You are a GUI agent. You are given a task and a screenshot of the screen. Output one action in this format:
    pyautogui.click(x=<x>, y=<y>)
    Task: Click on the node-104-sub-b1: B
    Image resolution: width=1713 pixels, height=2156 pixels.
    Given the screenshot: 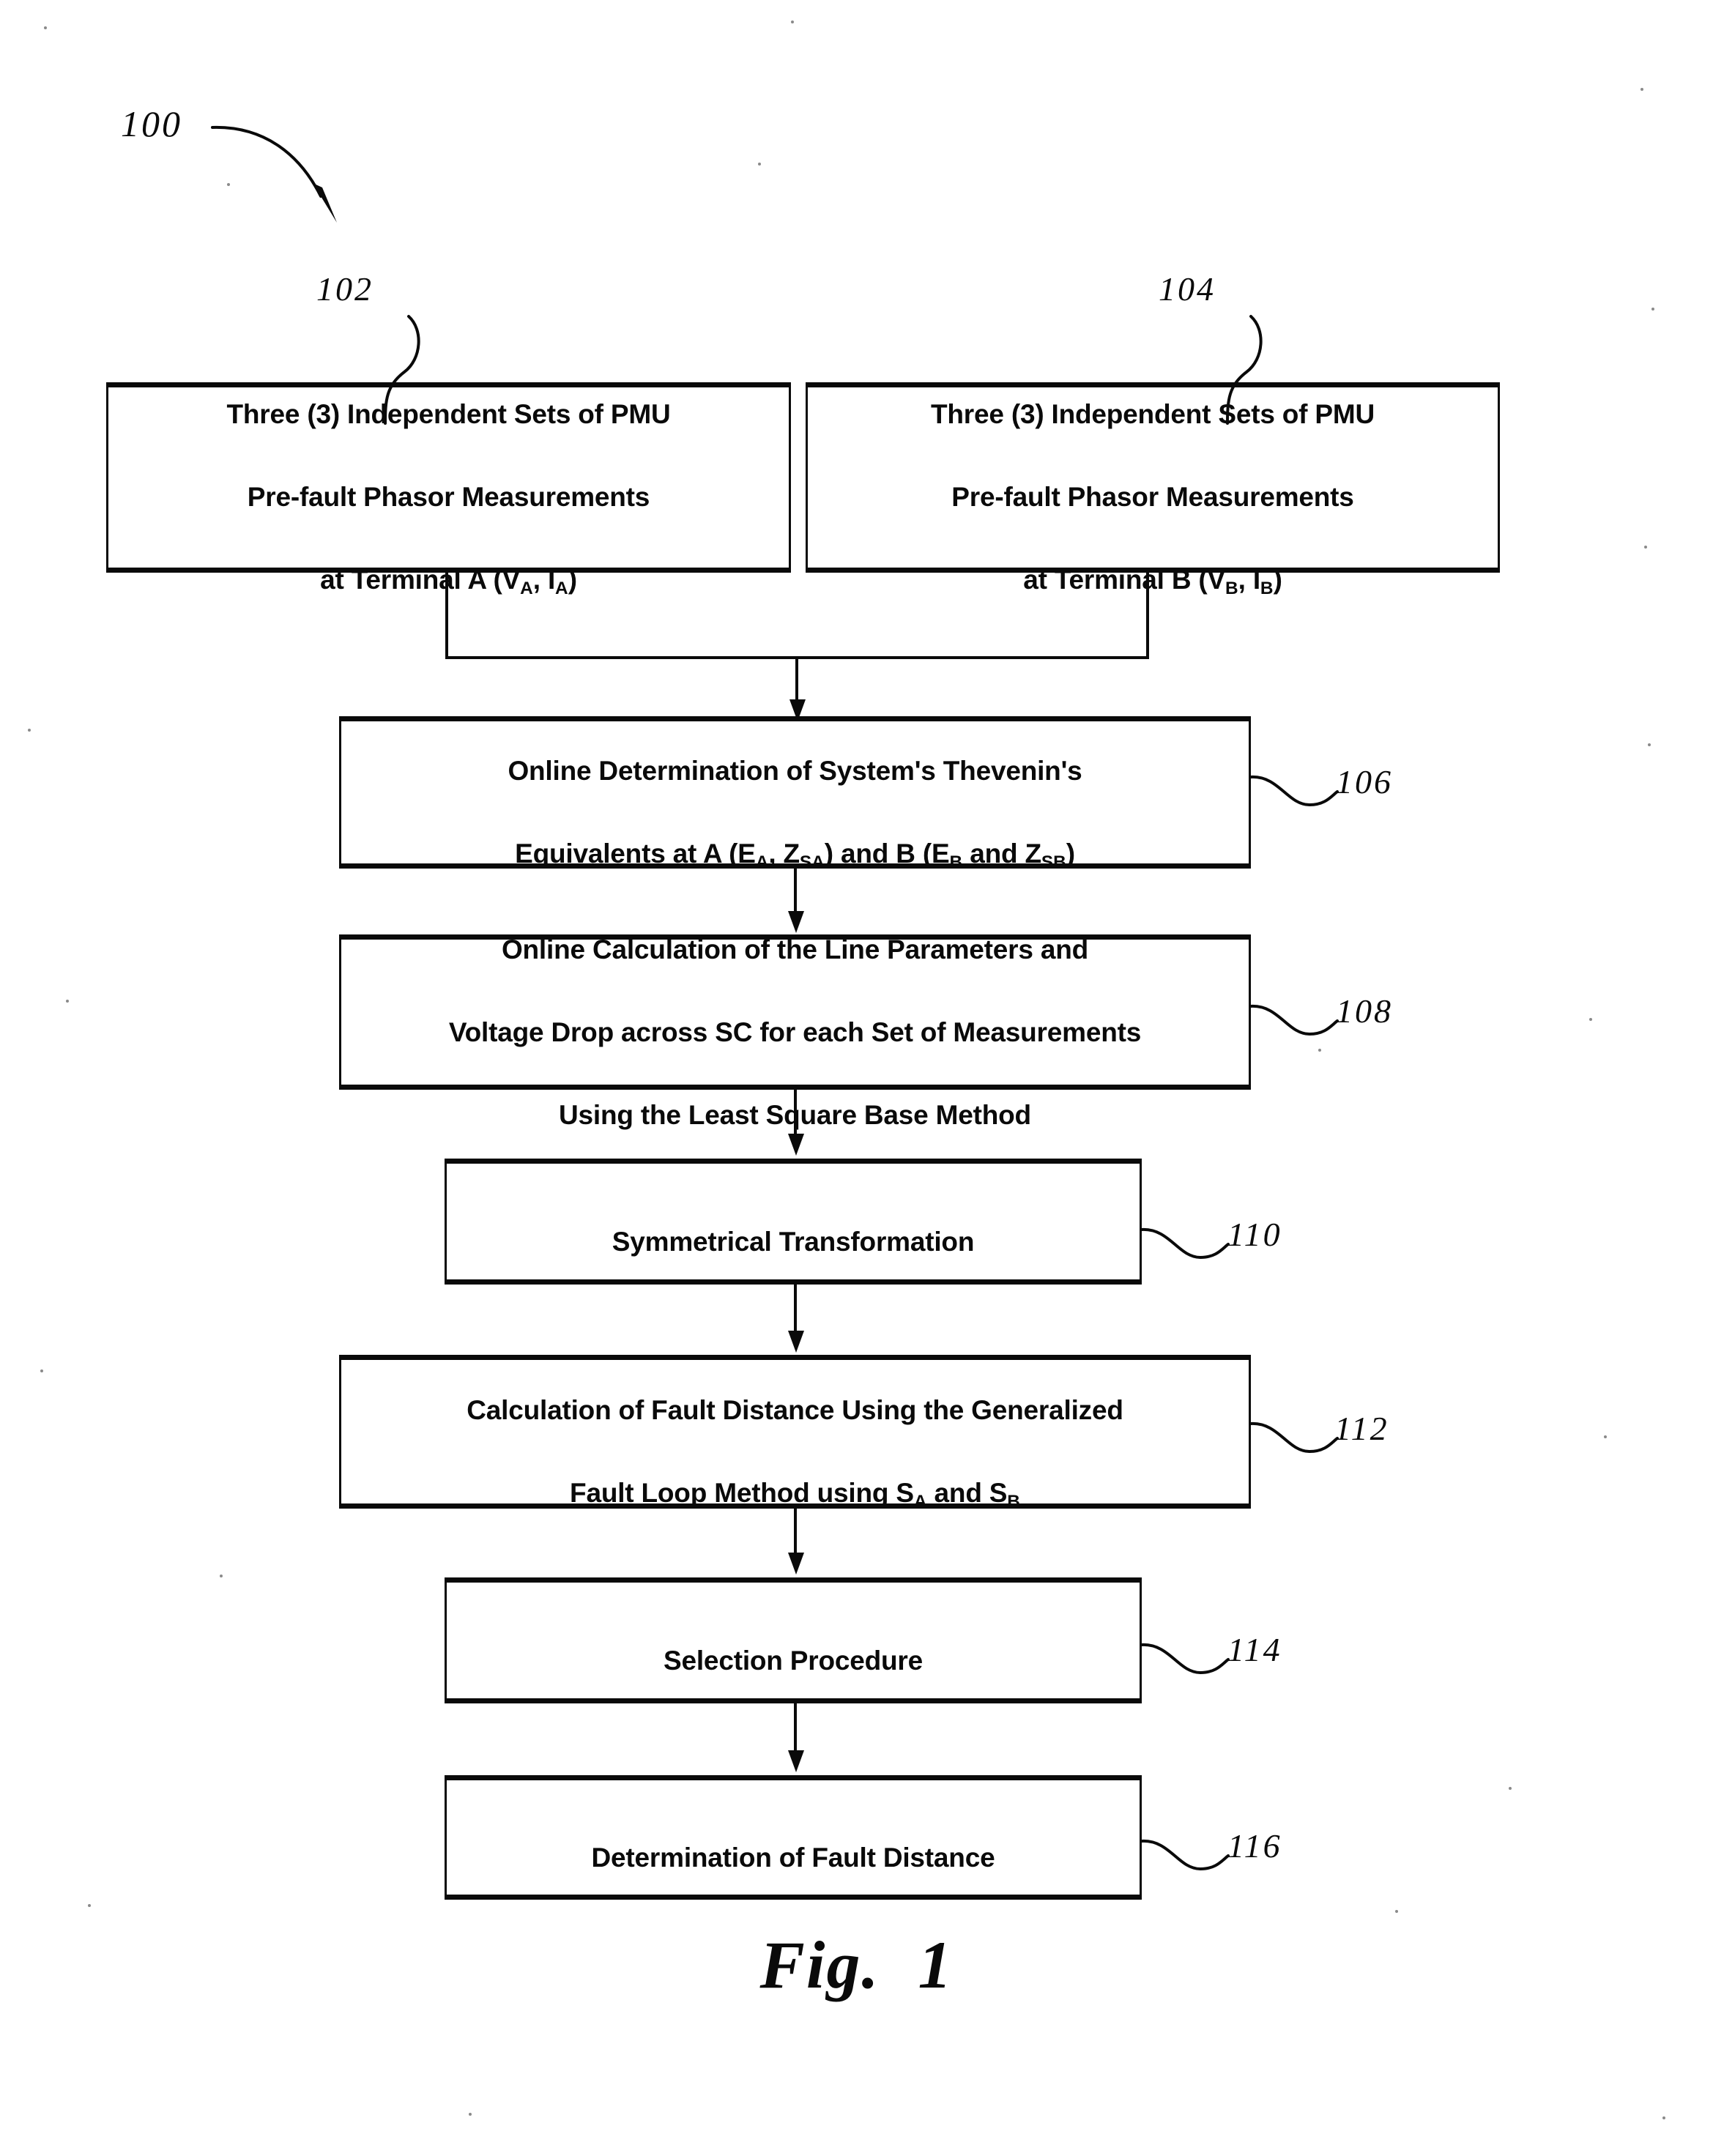 What is the action you would take?
    pyautogui.click(x=1232, y=589)
    